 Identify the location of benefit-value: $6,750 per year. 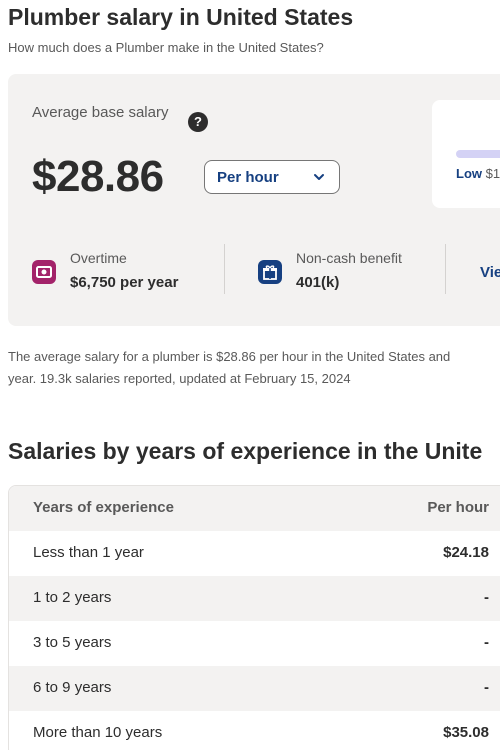
(124, 282).